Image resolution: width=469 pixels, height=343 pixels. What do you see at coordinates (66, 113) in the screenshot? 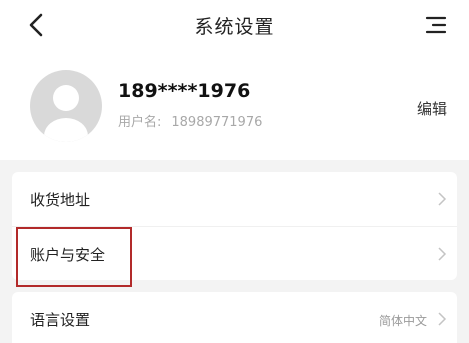
I see `default-avatar-icon` at bounding box center [66, 113].